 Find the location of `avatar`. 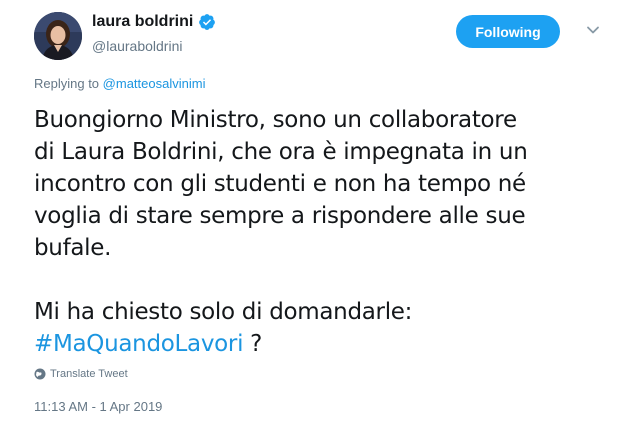

avatar is located at coordinates (58, 36).